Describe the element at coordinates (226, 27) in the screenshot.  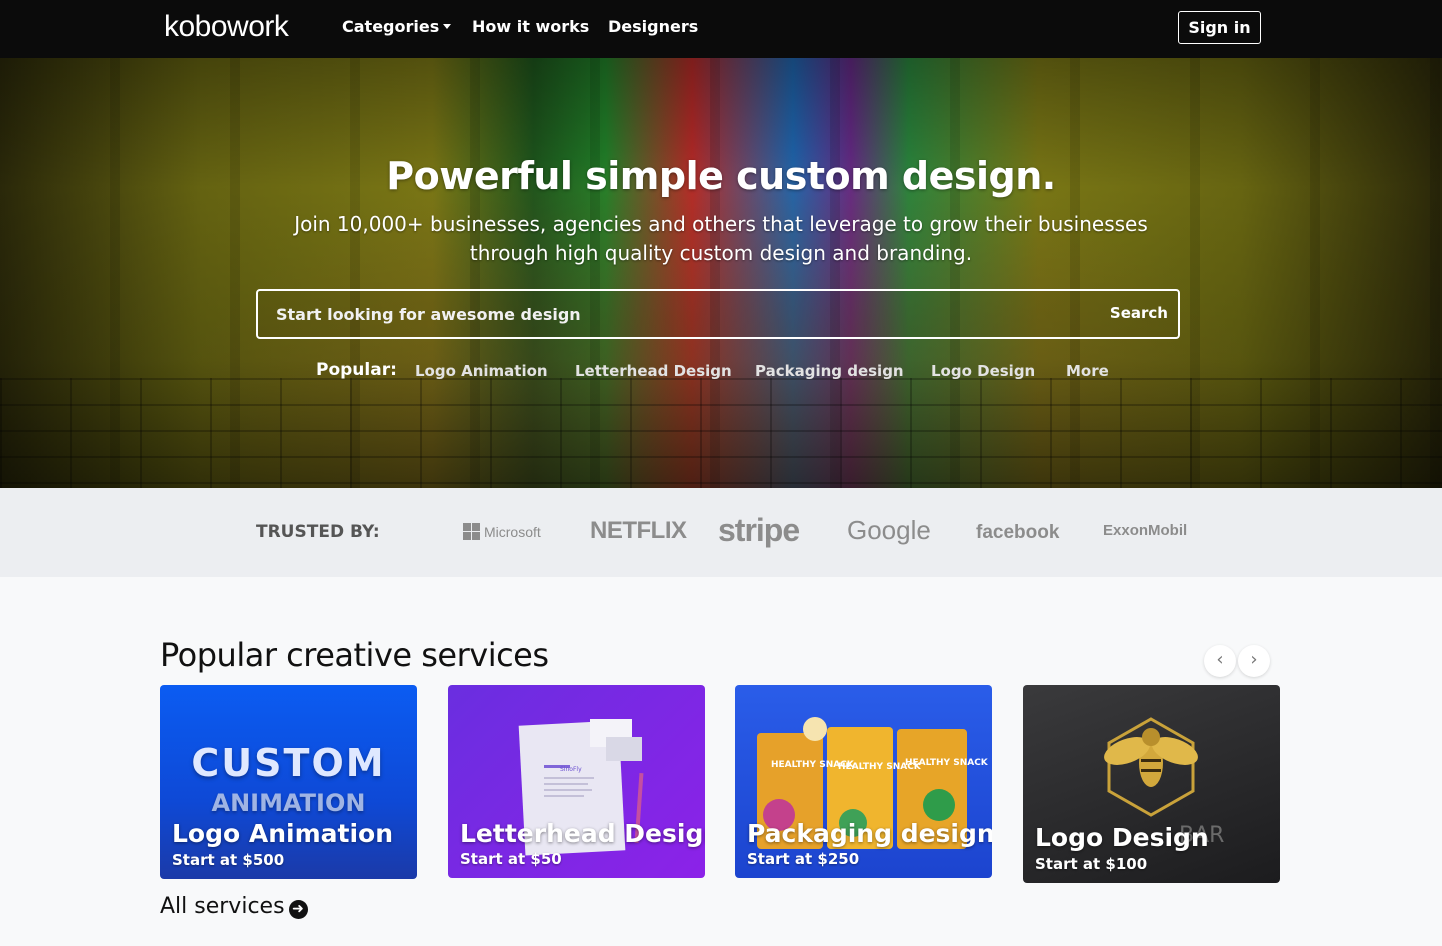
I see `kobowork-logo: kobowork` at that location.